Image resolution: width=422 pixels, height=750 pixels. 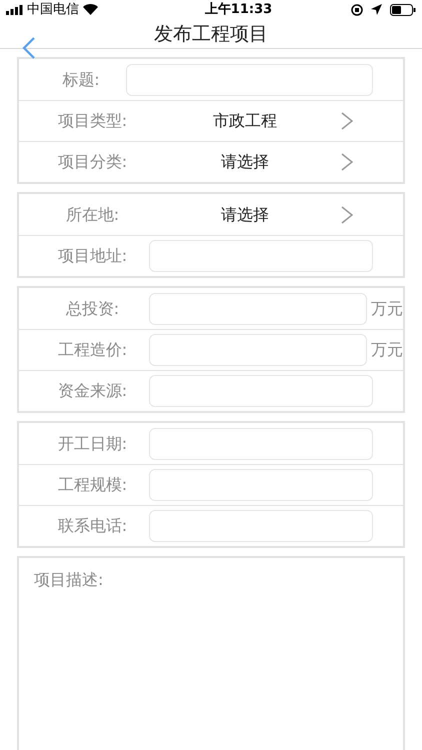 I want to click on field-label: 工程规模:, so click(x=92, y=485).